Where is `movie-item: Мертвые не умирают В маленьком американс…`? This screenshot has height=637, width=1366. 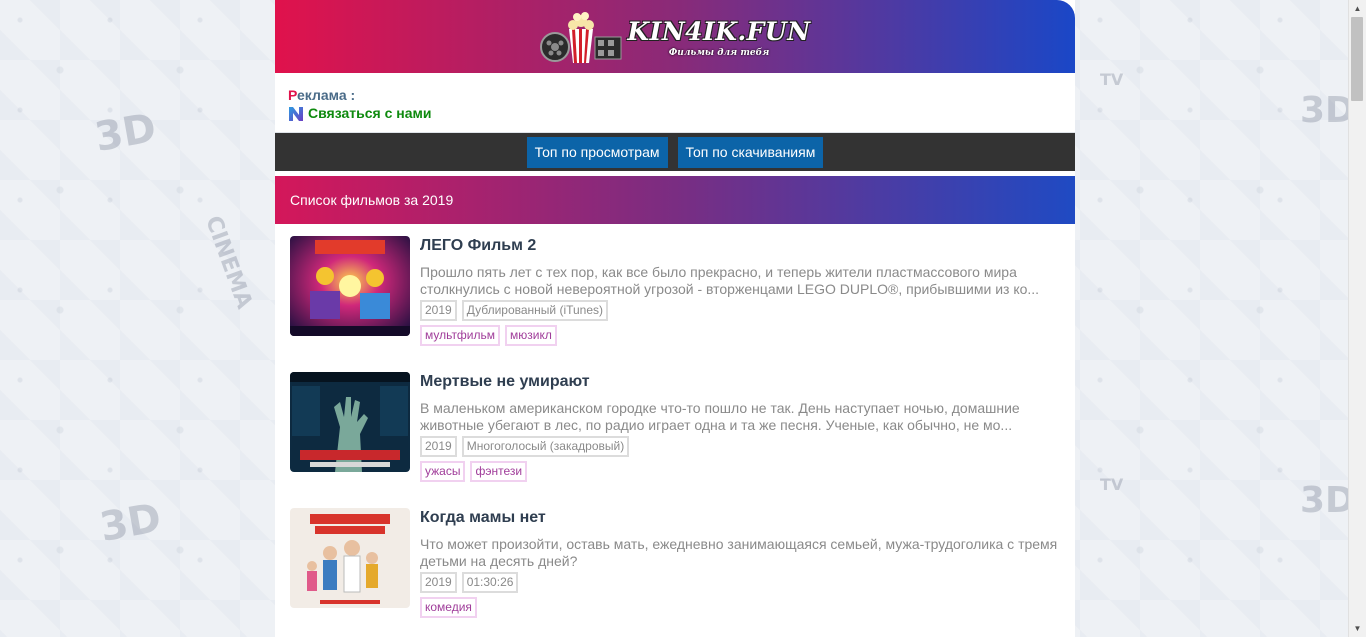
movie-item: Мертвые не умирают В маленьком американс… is located at coordinates (675, 428).